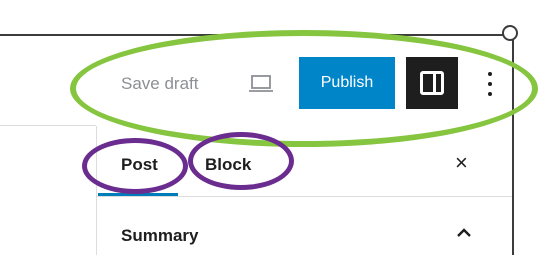 Image resolution: width=538 pixels, height=255 pixels. I want to click on summary-panel-title: Summary, so click(159, 236).